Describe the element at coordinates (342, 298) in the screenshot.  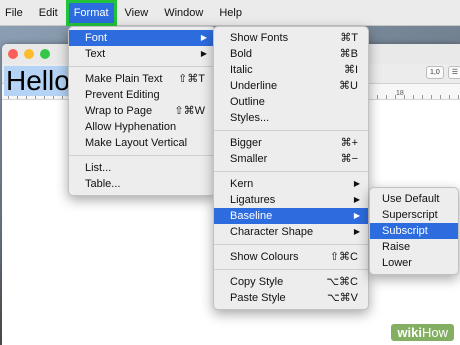
I see `menu-item-shortcut: ⌥⌘V` at that location.